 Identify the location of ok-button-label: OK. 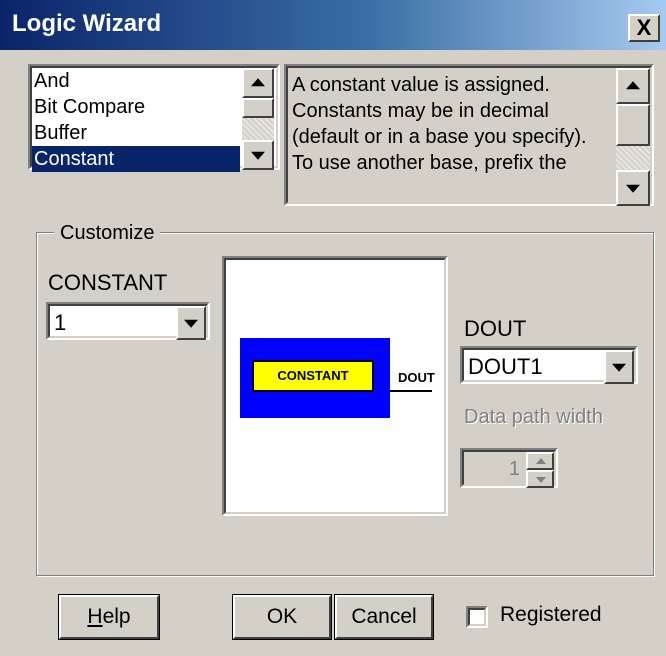
(282, 616).